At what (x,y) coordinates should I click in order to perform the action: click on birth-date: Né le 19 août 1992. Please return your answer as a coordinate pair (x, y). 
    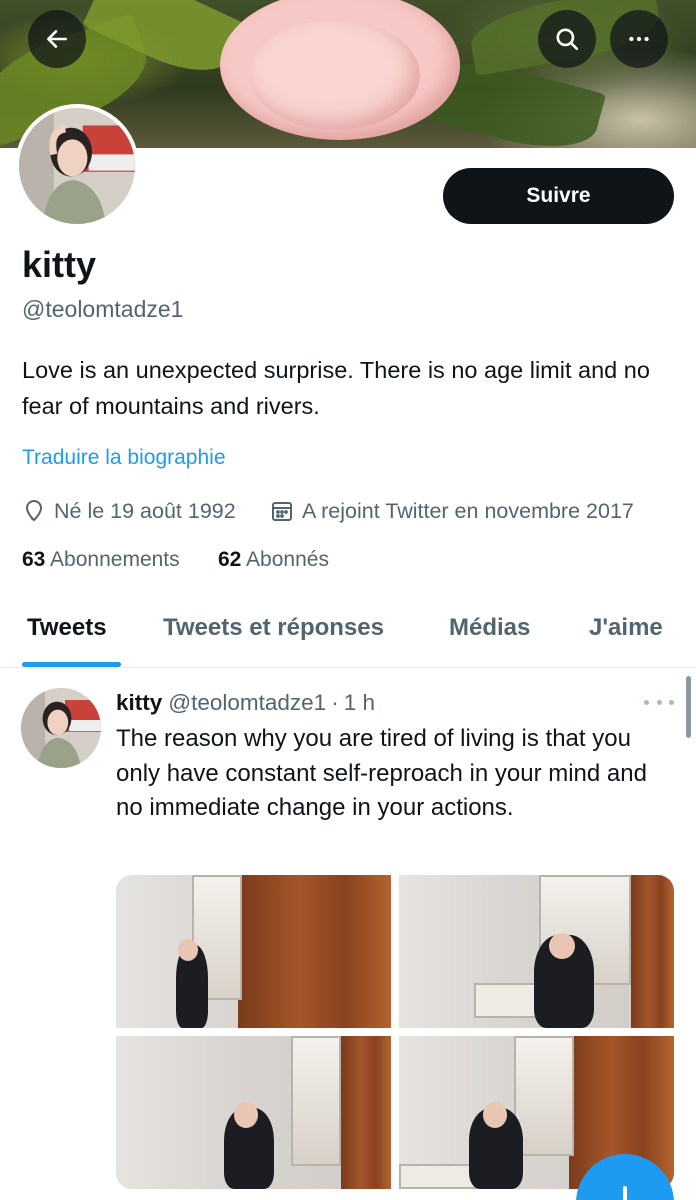
    Looking at the image, I should click on (129, 511).